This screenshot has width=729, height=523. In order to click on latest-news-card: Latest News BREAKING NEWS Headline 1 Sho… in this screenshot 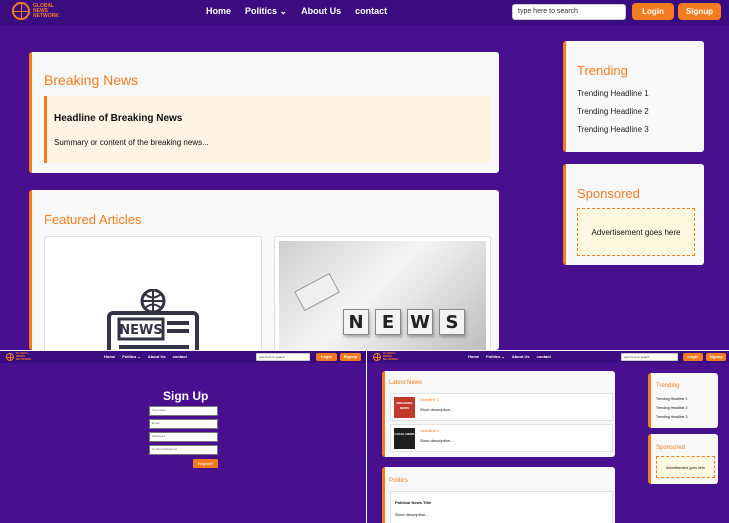, I will do `click(498, 414)`.